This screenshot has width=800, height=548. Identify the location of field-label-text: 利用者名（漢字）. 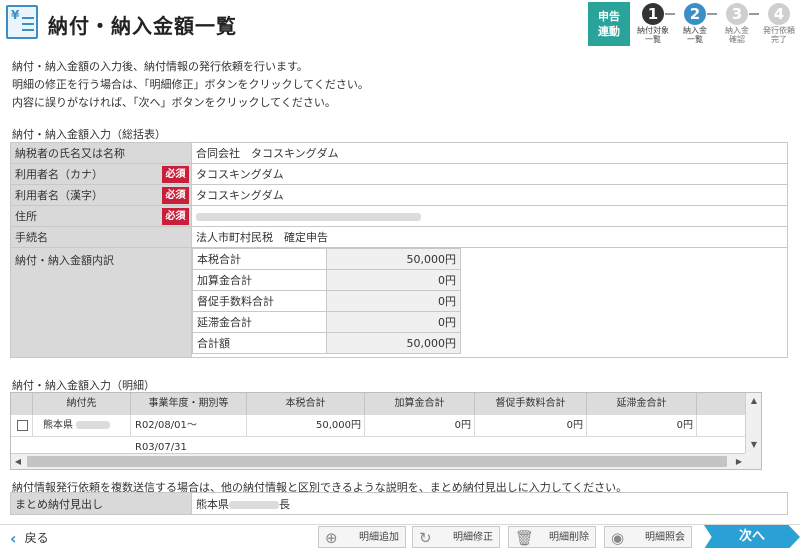
(59, 195).